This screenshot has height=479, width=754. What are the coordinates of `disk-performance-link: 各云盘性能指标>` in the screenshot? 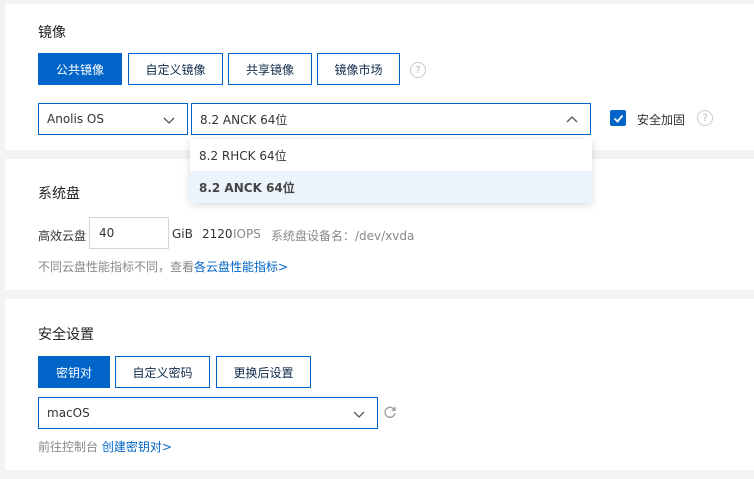 It's located at (241, 267).